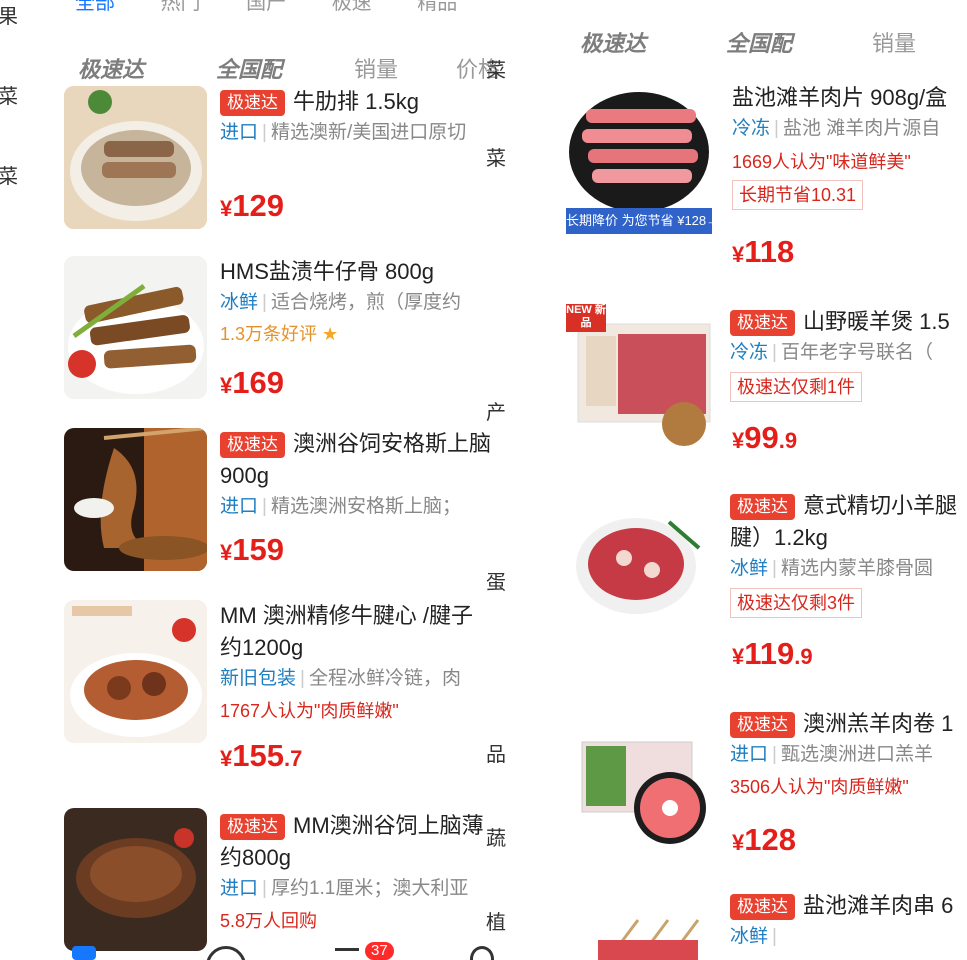 The image size is (967, 960). What do you see at coordinates (482, 953) in the screenshot?
I see `profile-icon` at bounding box center [482, 953].